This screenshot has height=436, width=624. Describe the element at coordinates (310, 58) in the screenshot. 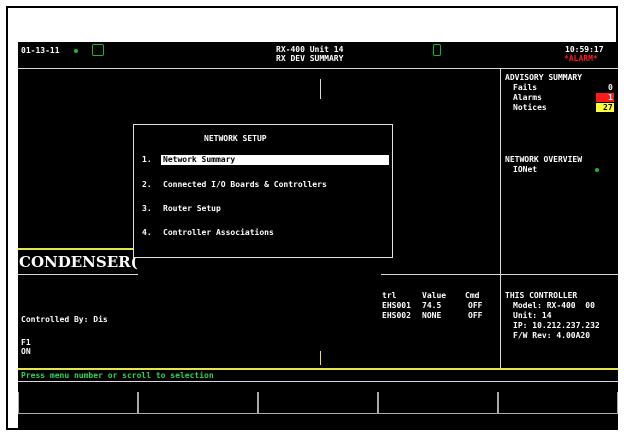

I see `header-title-line2: RX DEV SUMMARY` at that location.